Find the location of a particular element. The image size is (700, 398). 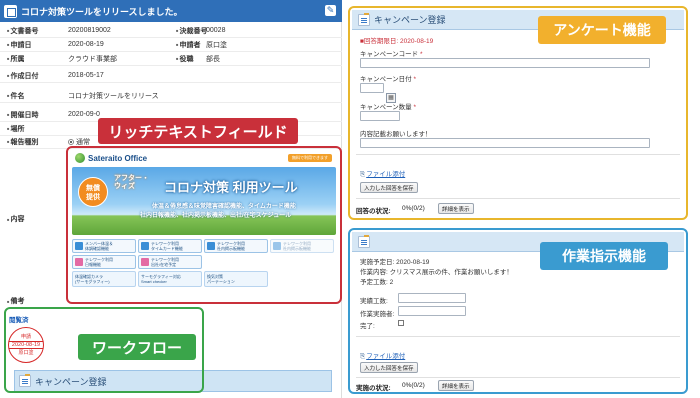

field-label: 申請日 is located at coordinates (19, 45).